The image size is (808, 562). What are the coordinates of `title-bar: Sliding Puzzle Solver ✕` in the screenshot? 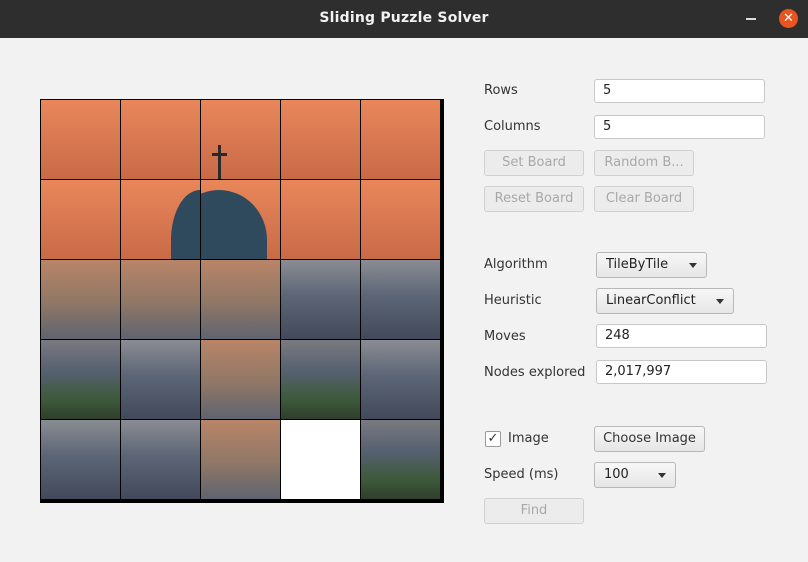 It's located at (404, 19).